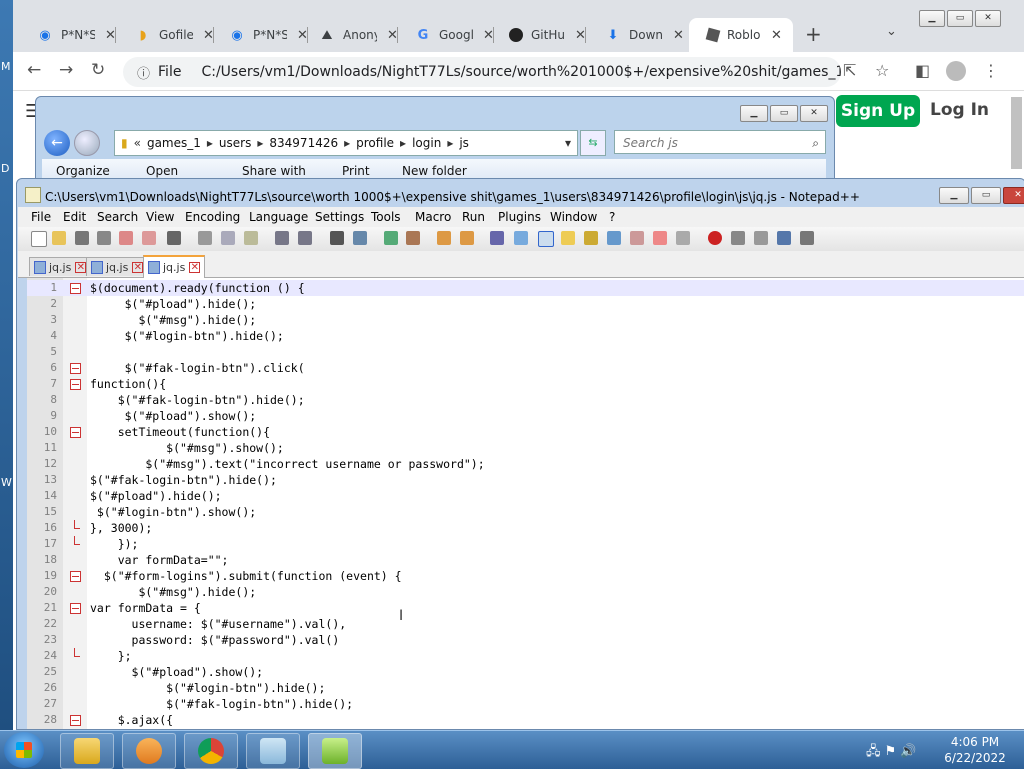 The image size is (1024, 769). I want to click on log-in-link: Log In, so click(959, 110).